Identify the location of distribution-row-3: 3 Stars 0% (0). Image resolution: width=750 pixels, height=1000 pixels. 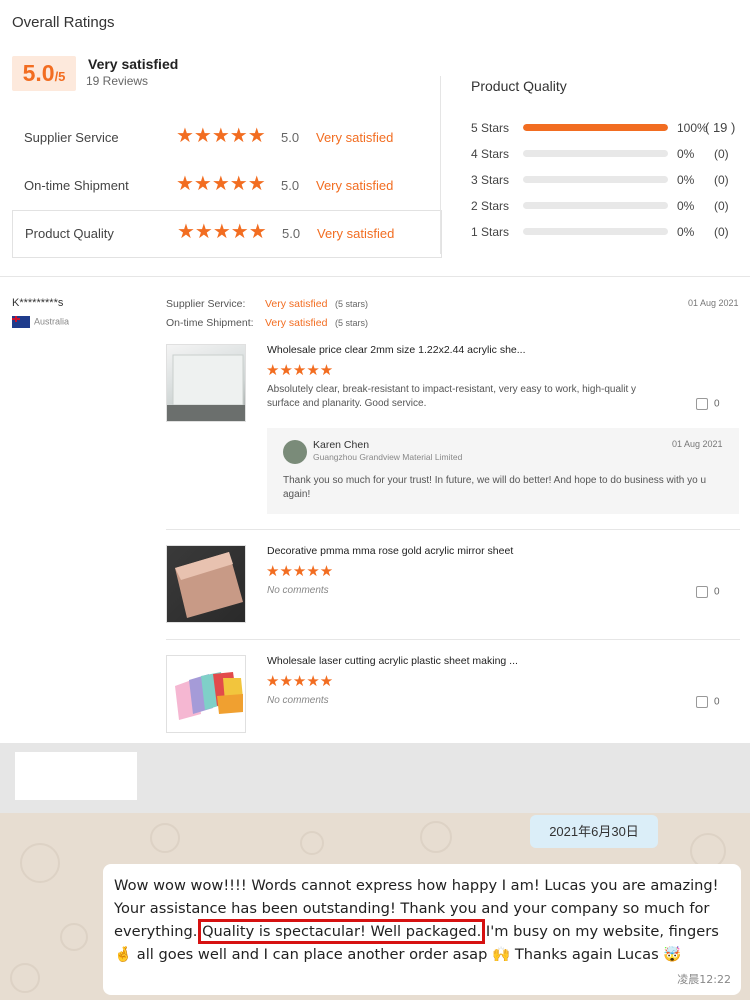
(606, 180).